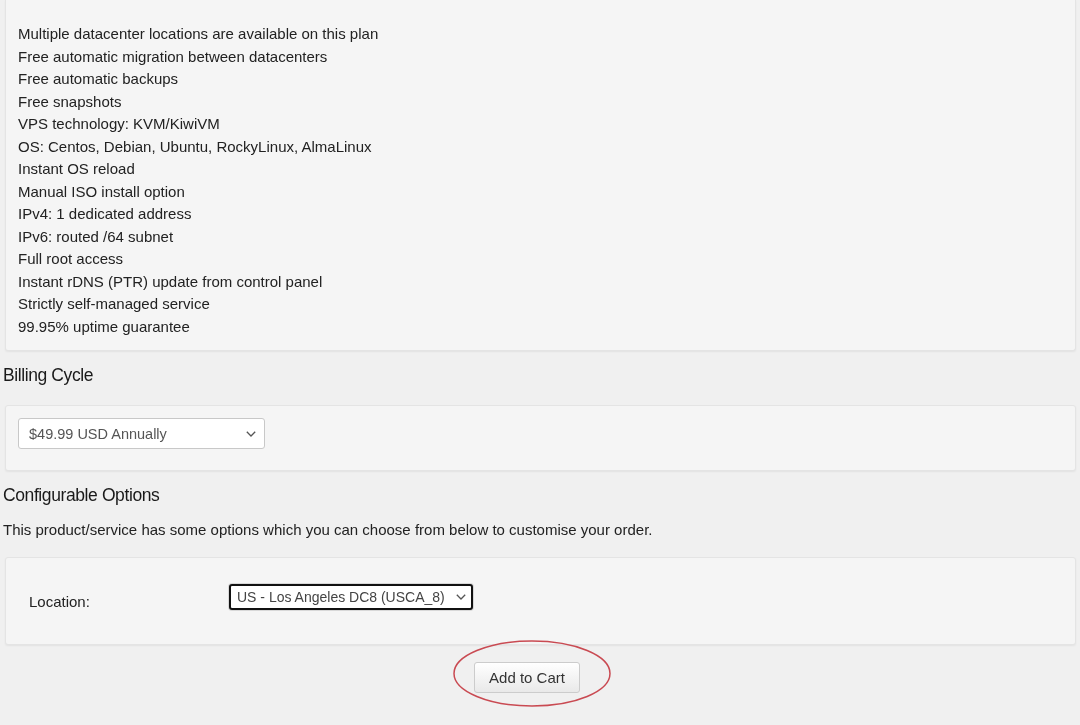  Describe the element at coordinates (119, 124) in the screenshot. I see `feature-text: VPS technology: KVM/KiwiVM` at that location.